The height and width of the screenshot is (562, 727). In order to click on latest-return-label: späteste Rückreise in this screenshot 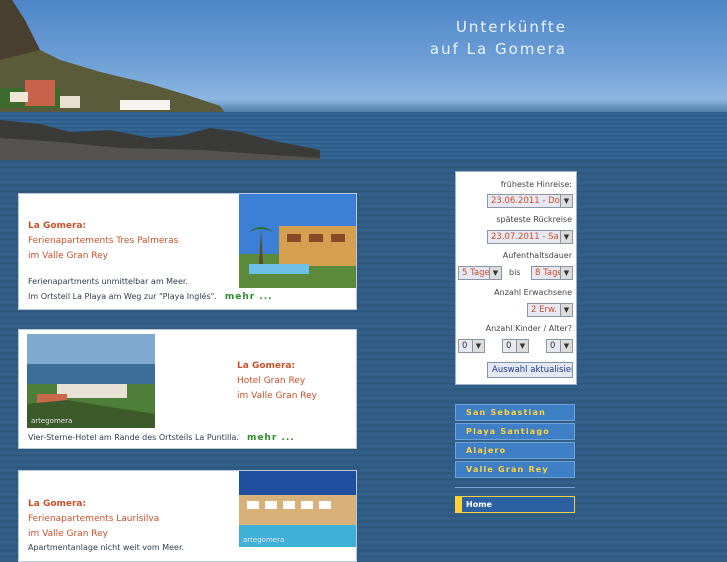, I will do `click(534, 219)`.